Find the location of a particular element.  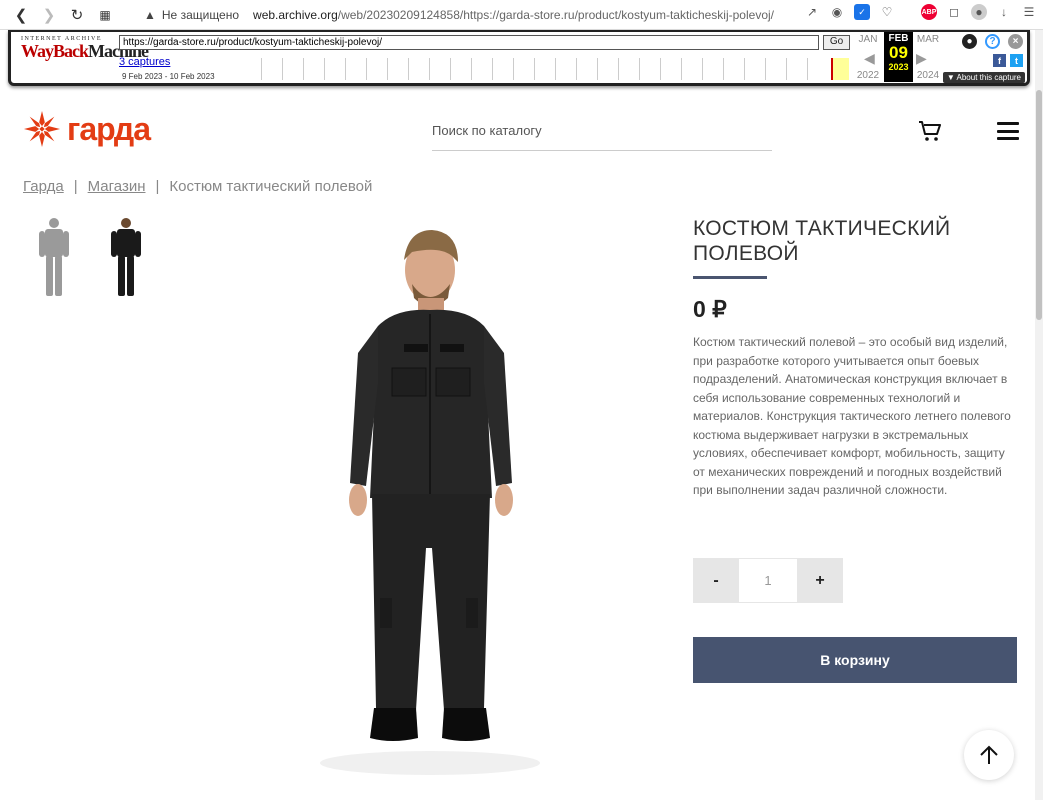

catalog-search is located at coordinates (602, 136).